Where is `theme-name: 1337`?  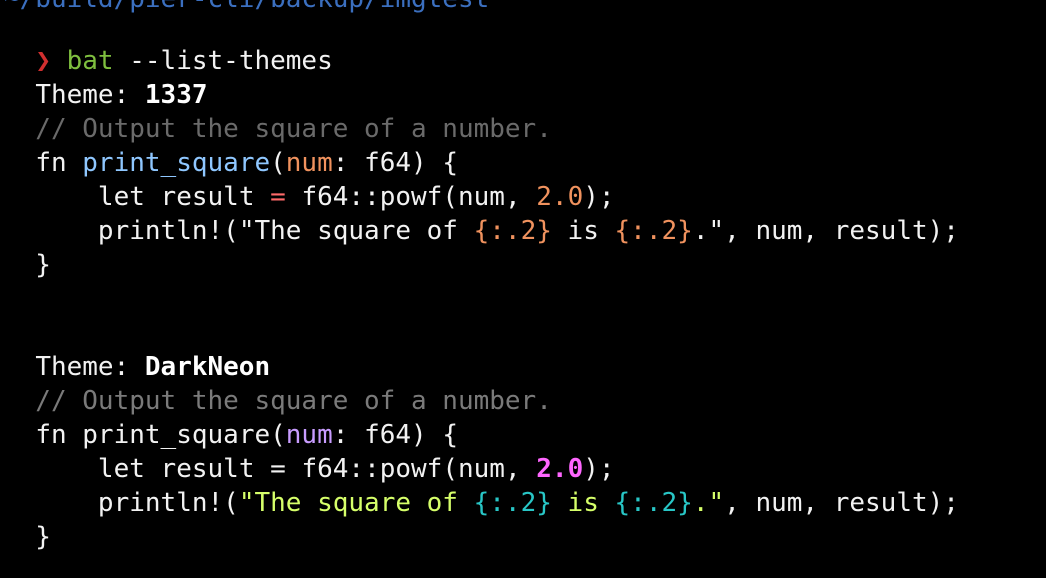
theme-name: 1337 is located at coordinates (176, 95).